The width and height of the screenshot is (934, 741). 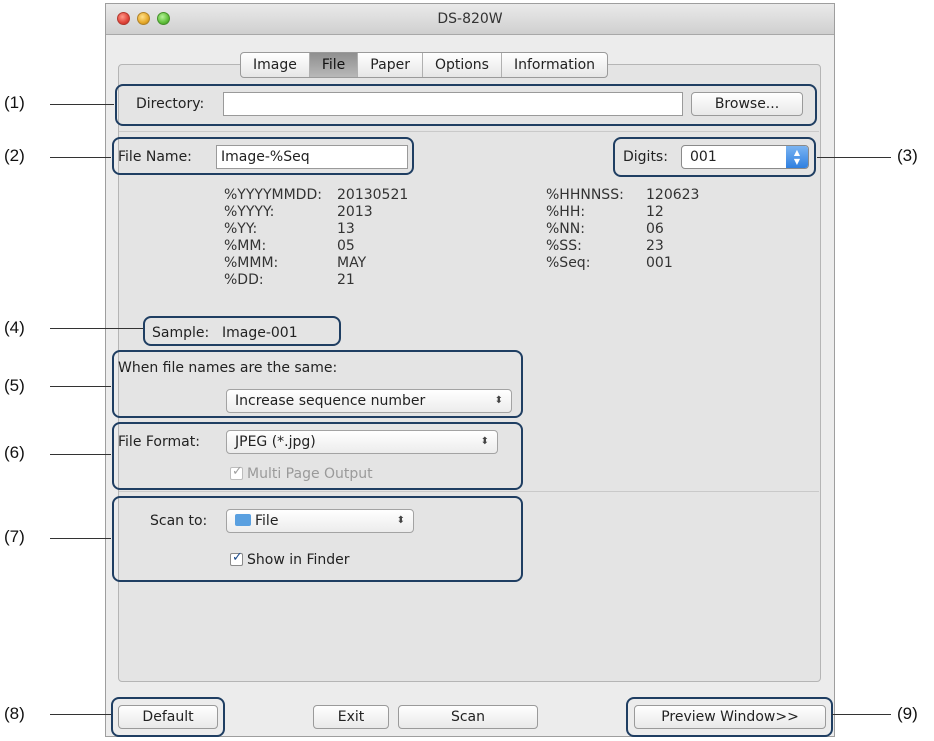 I want to click on variables-right-keys: %HHNNSS: %HH: %NN: %SS: %Seq:, so click(x=585, y=229).